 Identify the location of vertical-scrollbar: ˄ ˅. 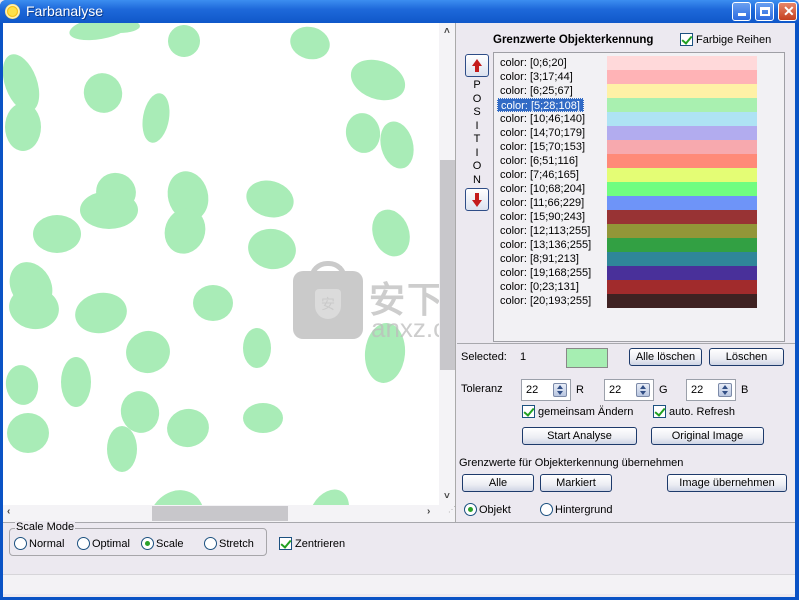
(447, 264).